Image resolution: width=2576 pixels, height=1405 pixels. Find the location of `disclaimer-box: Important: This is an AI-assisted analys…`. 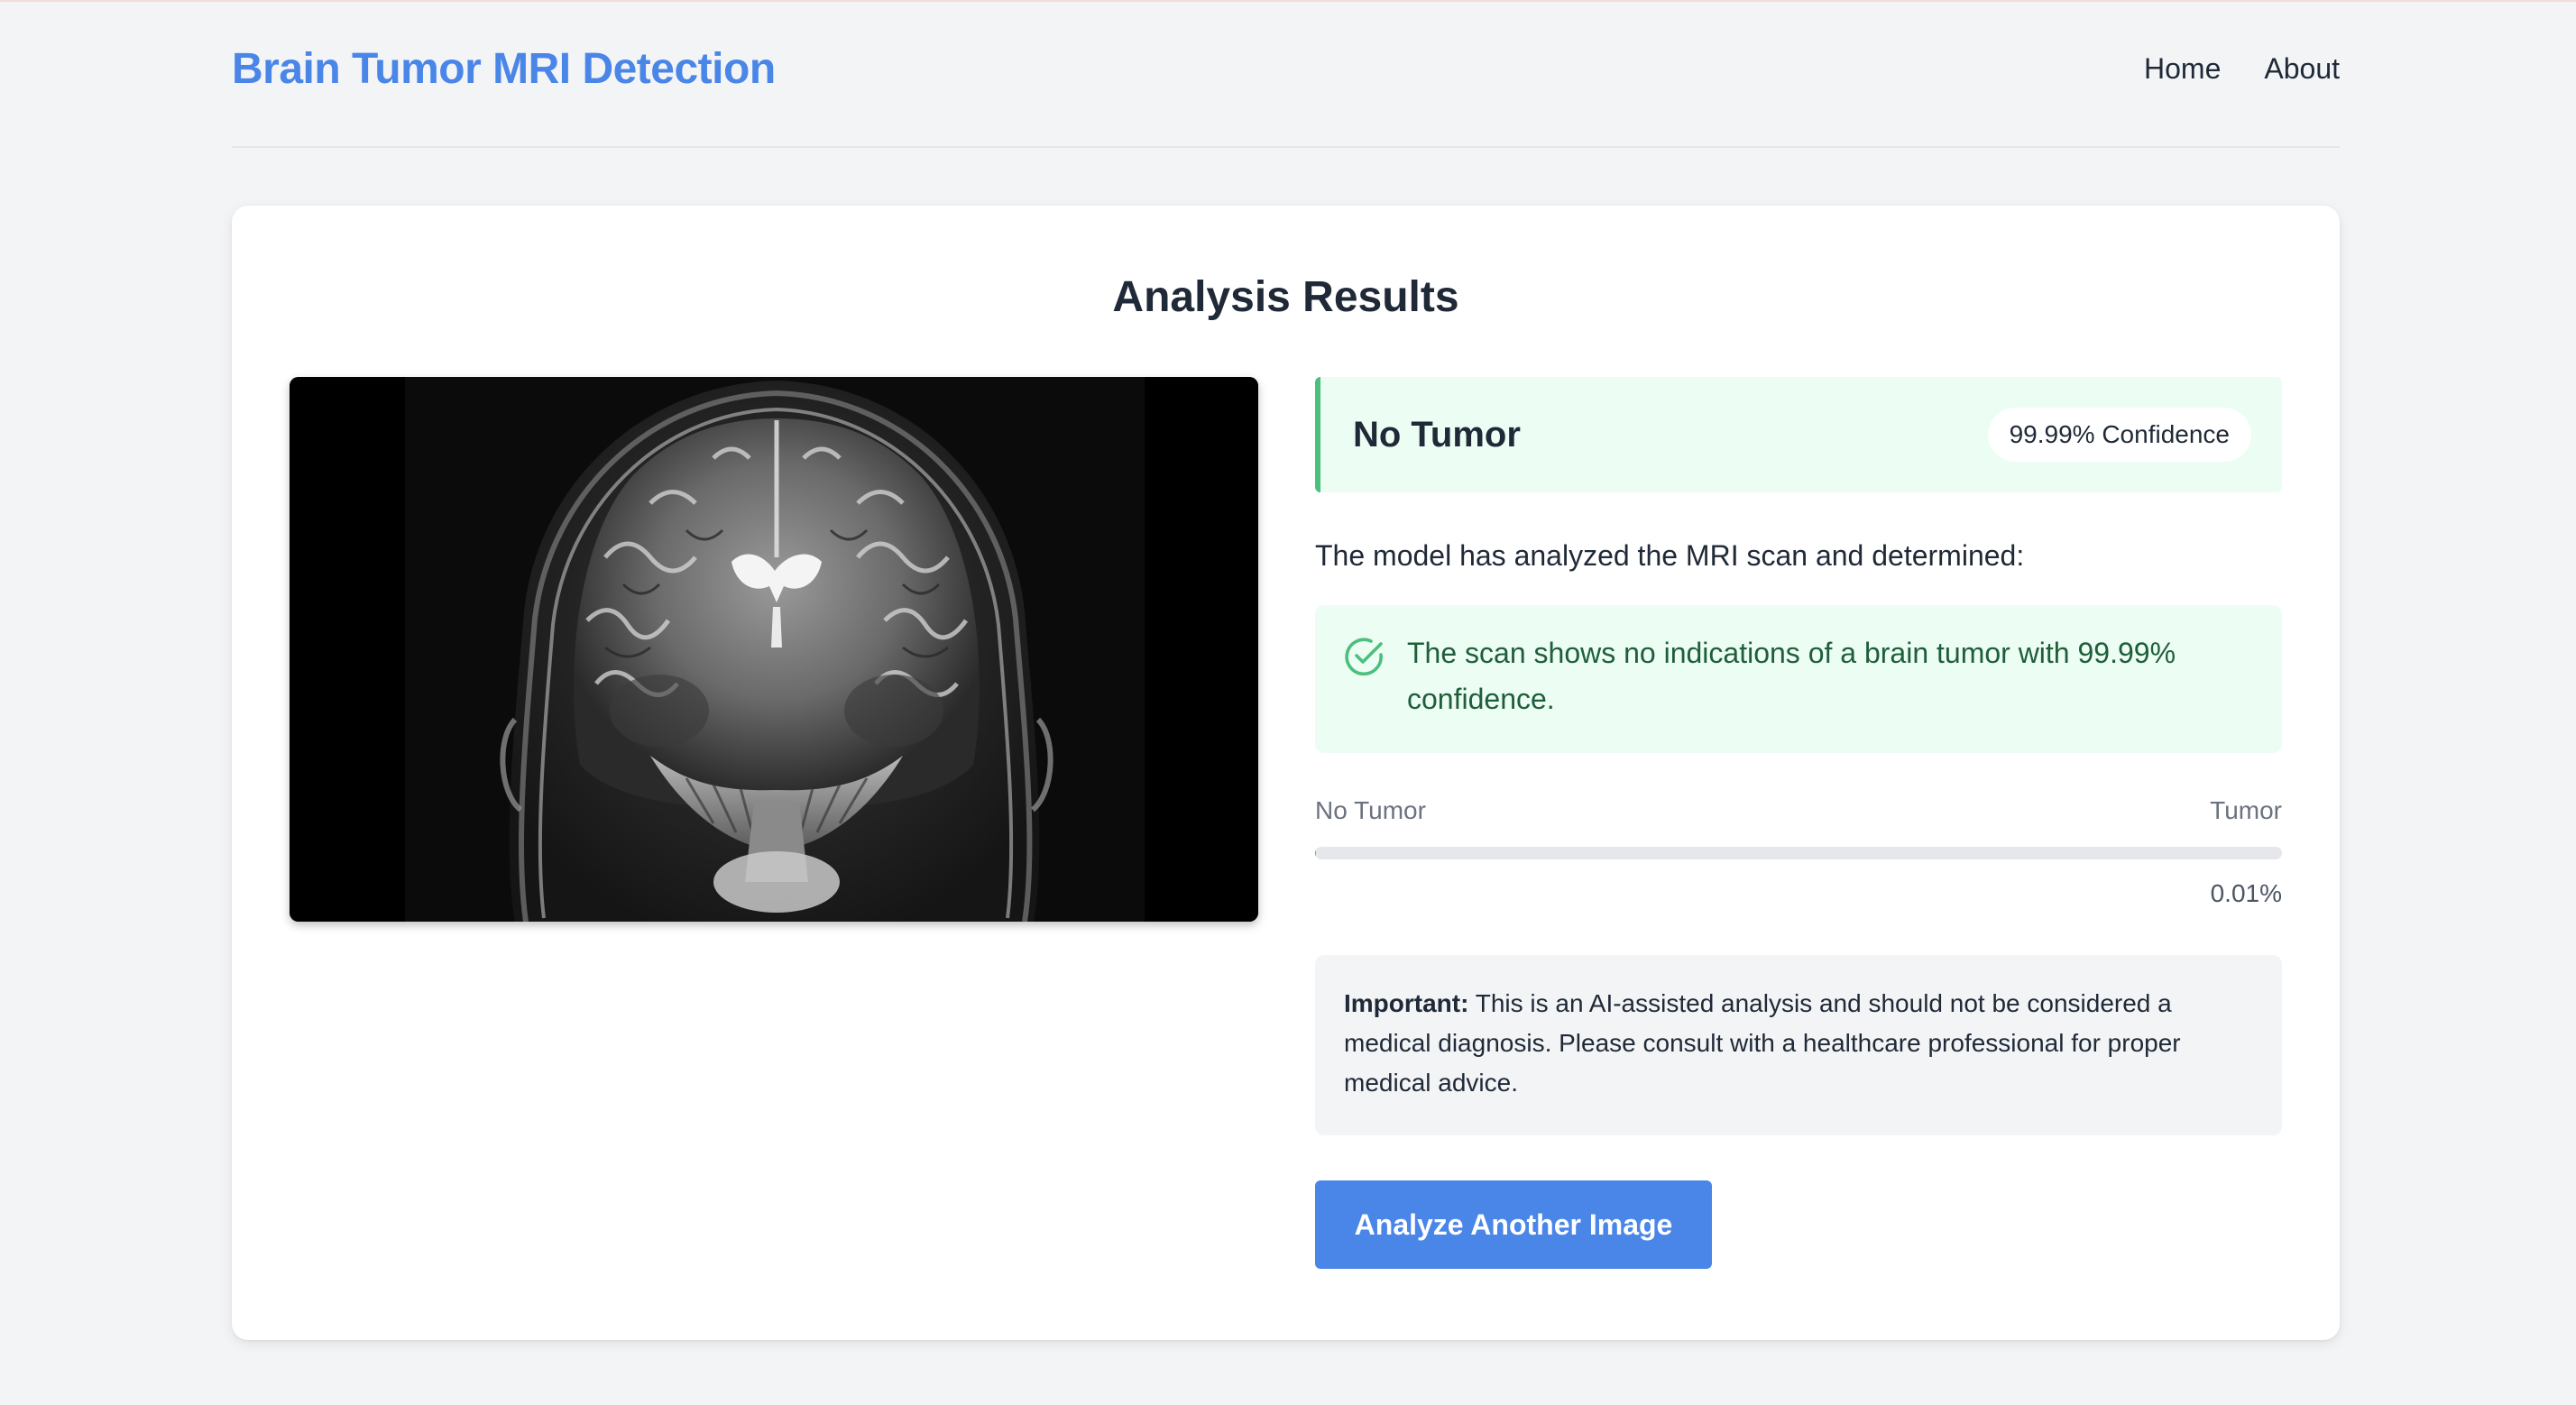

disclaimer-box: Important: This is an AI-assisted analys… is located at coordinates (1799, 1045).